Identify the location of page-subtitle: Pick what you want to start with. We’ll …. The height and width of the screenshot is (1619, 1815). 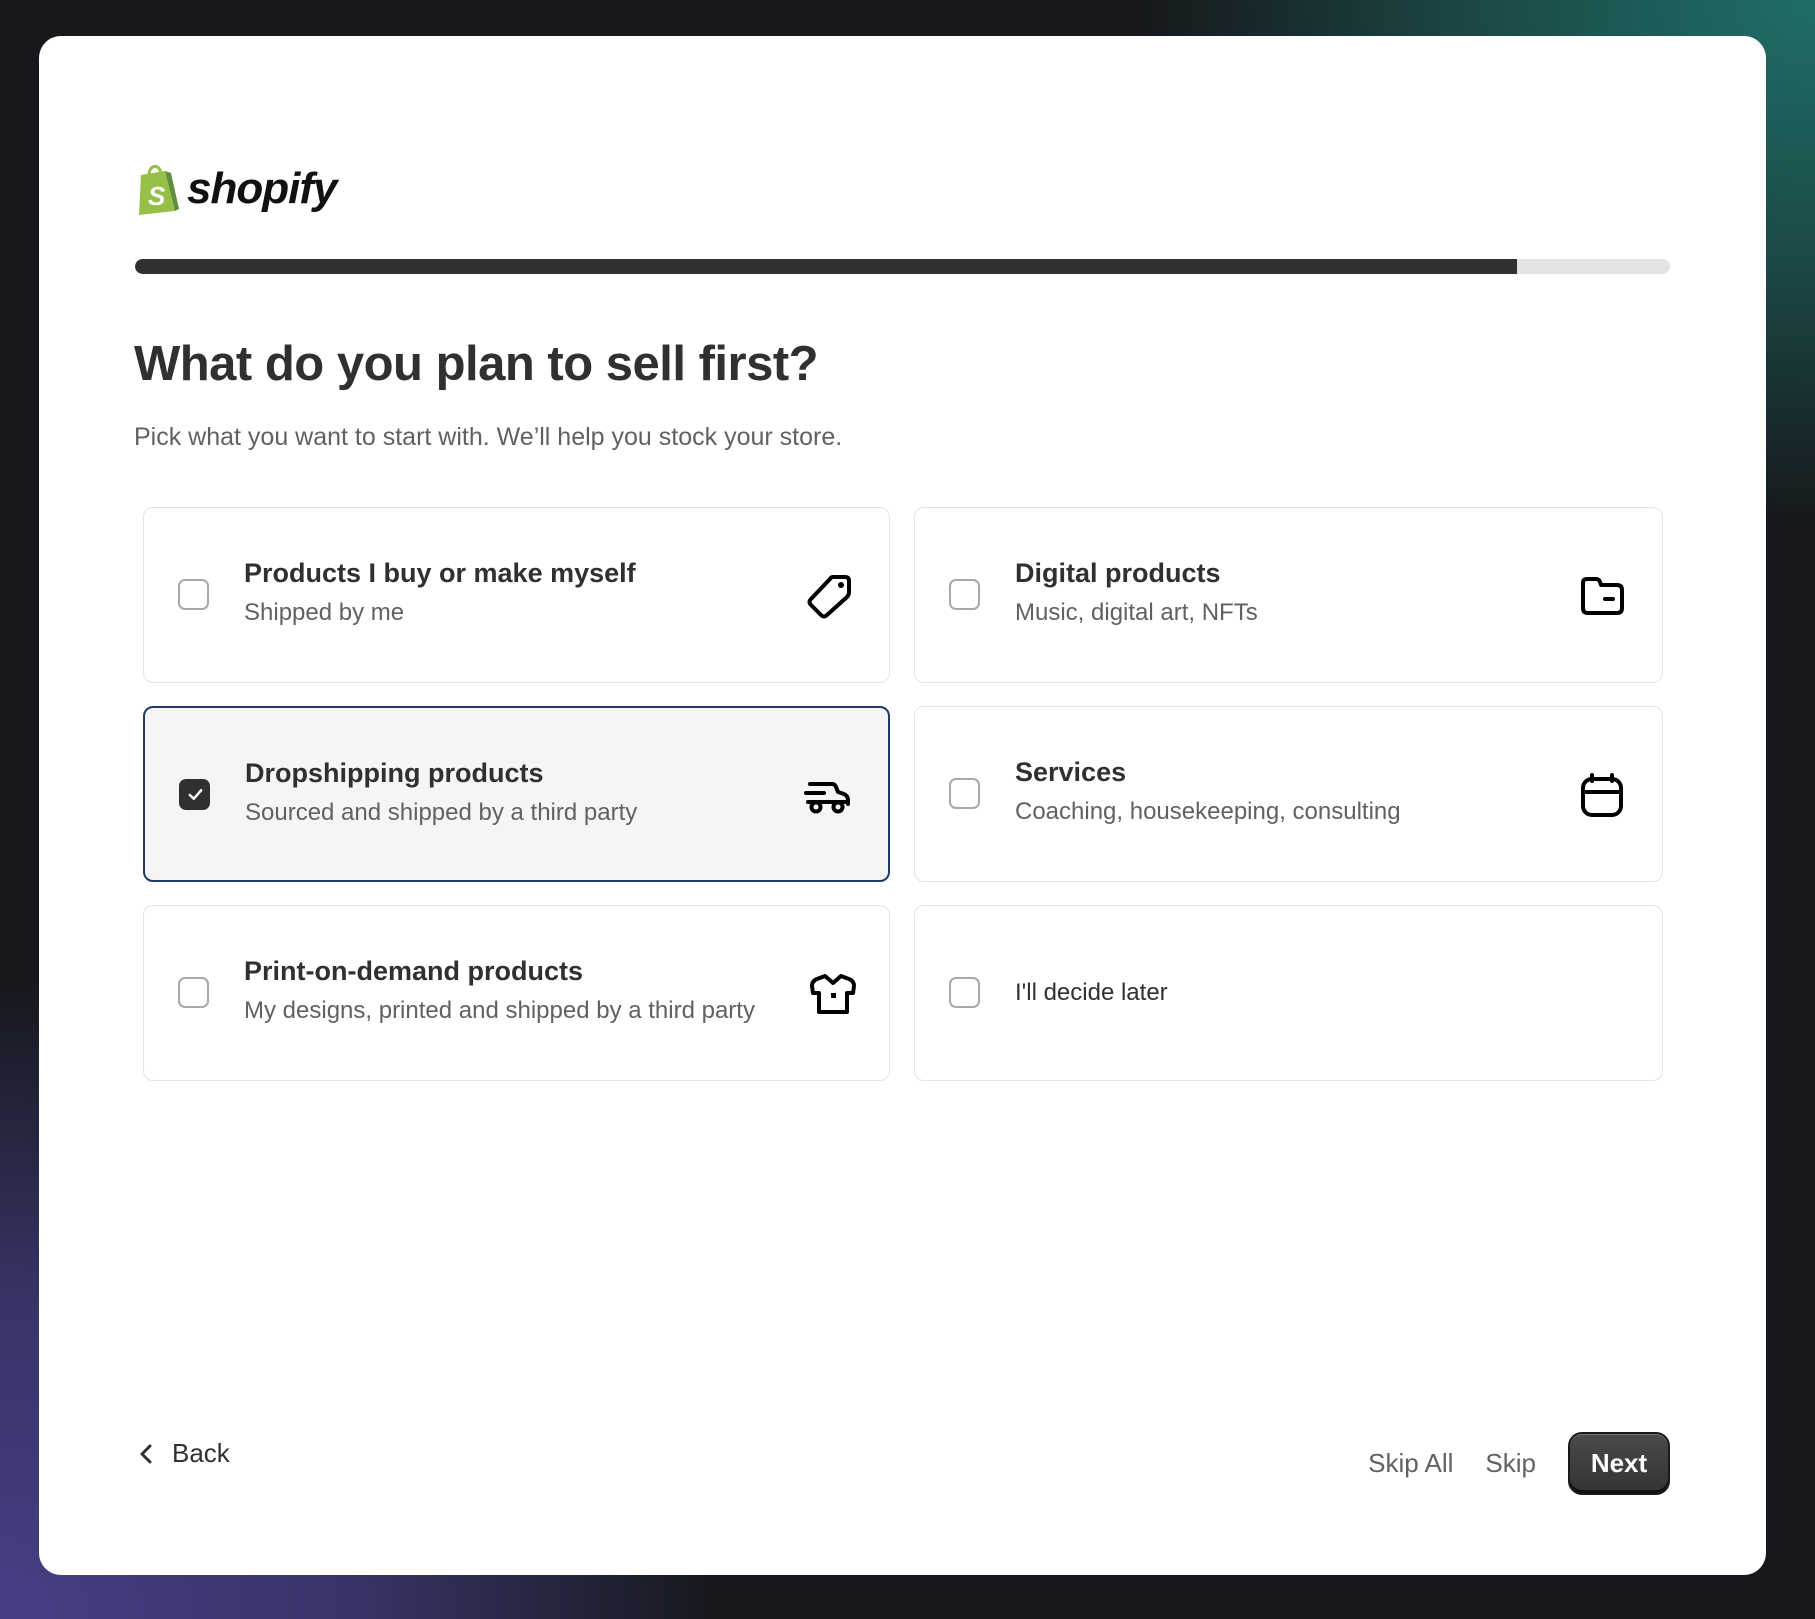
(488, 437).